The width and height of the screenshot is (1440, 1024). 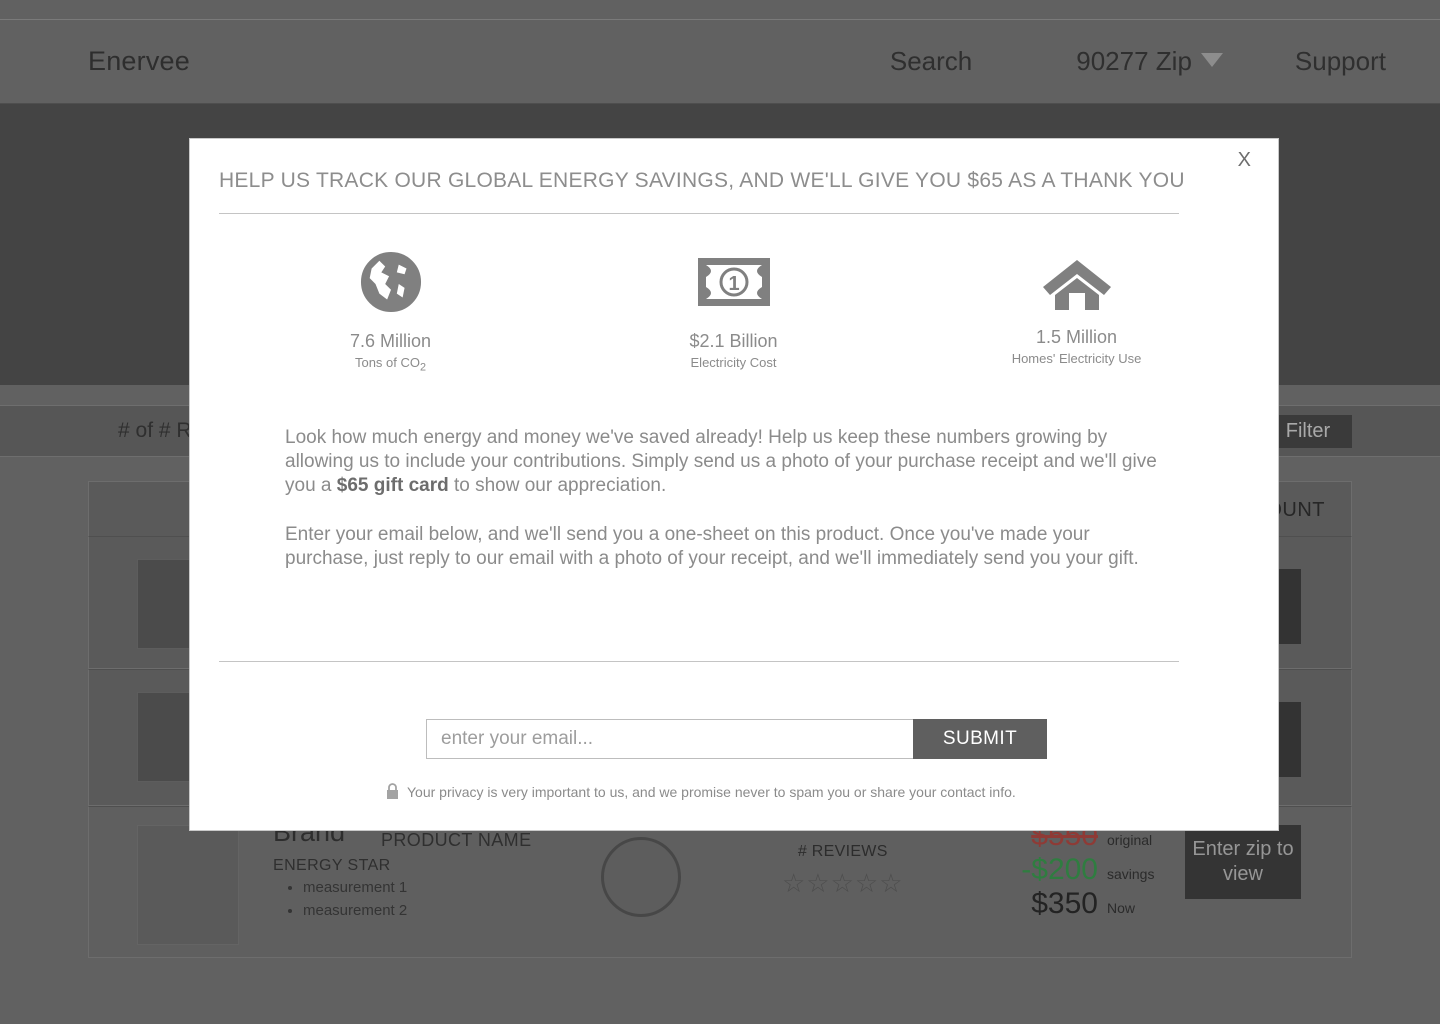 What do you see at coordinates (390, 282) in the screenshot?
I see `globe-icon` at bounding box center [390, 282].